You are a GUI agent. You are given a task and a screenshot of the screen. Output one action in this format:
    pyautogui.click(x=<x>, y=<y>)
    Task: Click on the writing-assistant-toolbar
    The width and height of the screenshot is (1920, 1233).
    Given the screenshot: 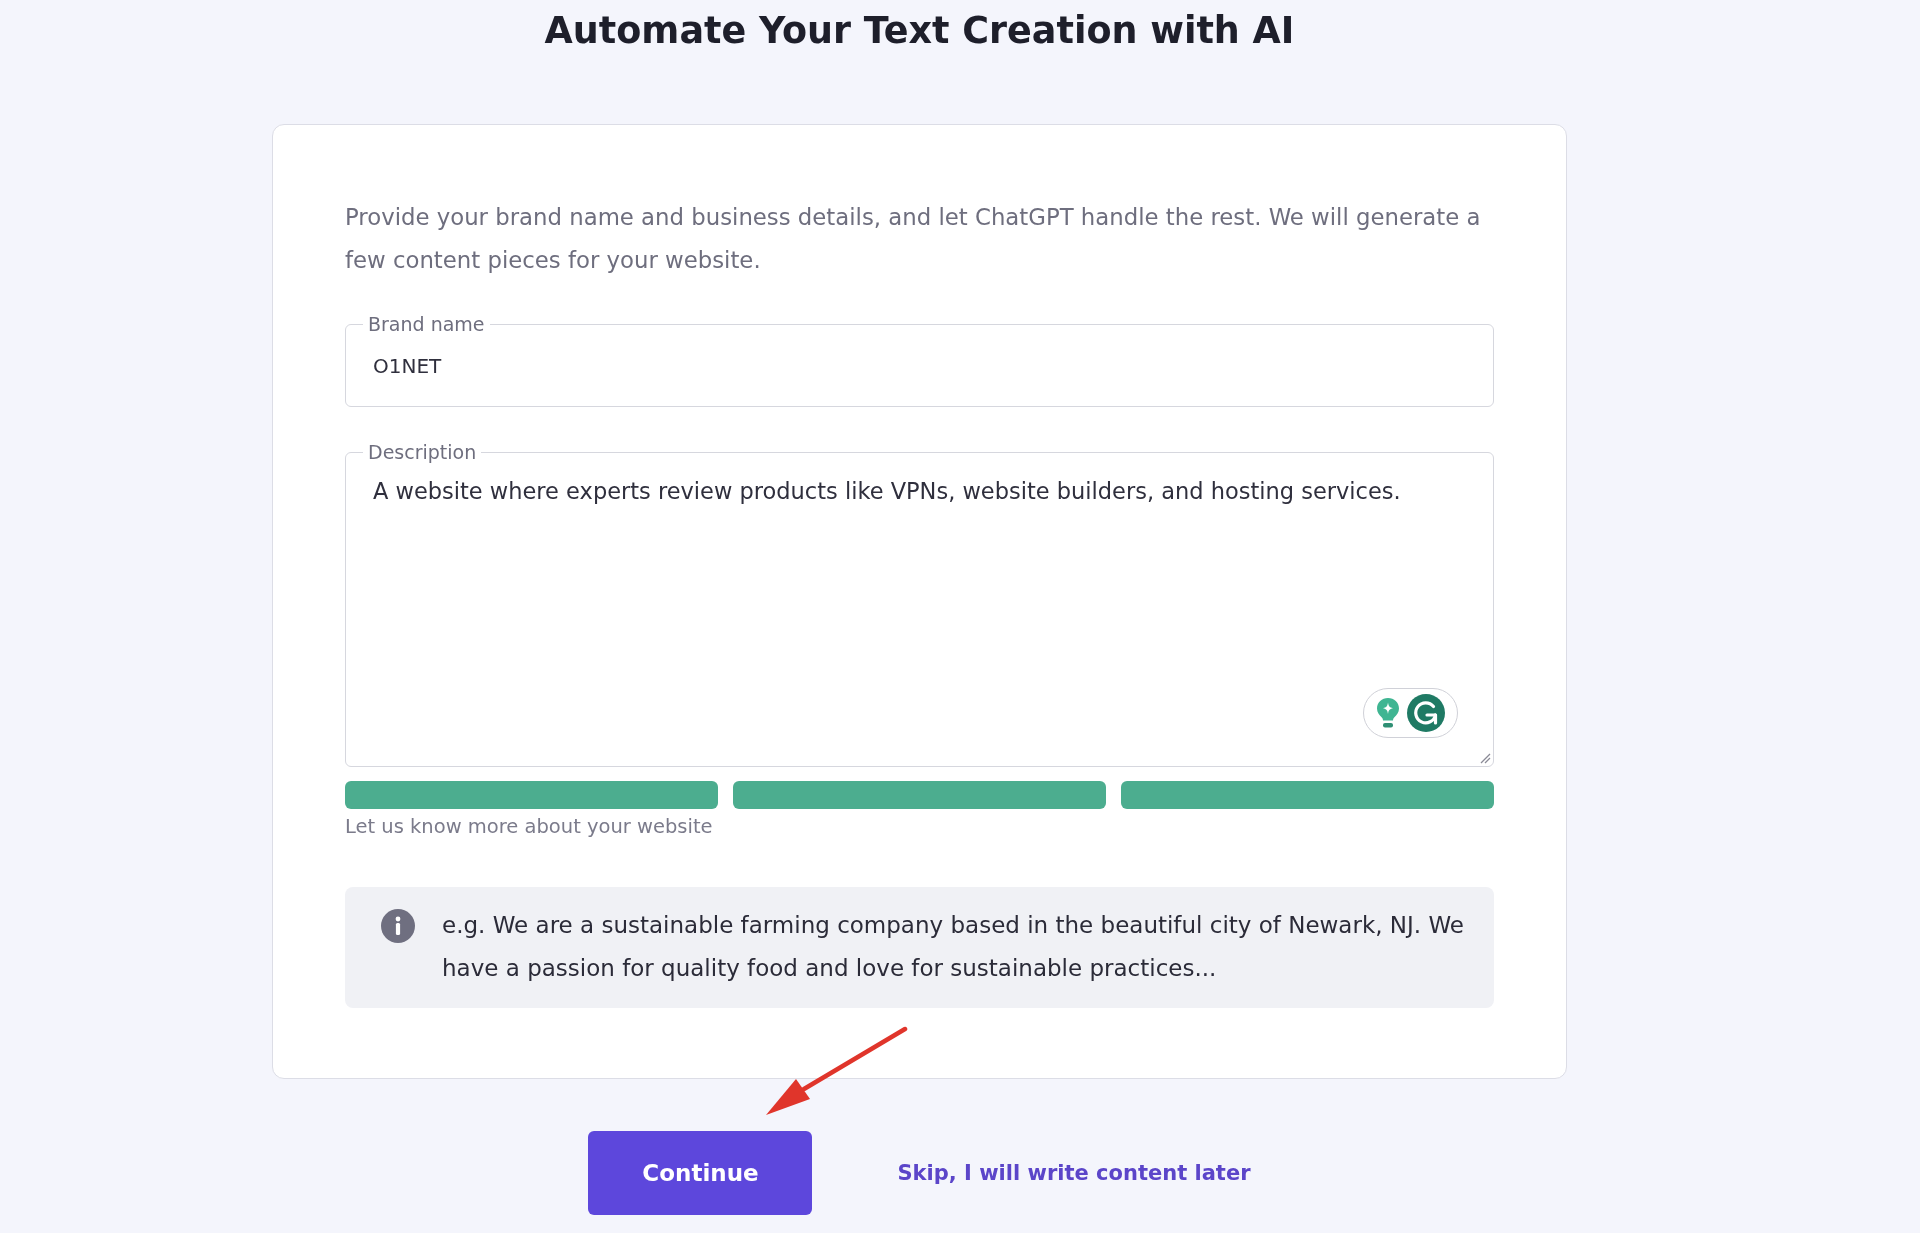 What is the action you would take?
    pyautogui.click(x=1410, y=713)
    